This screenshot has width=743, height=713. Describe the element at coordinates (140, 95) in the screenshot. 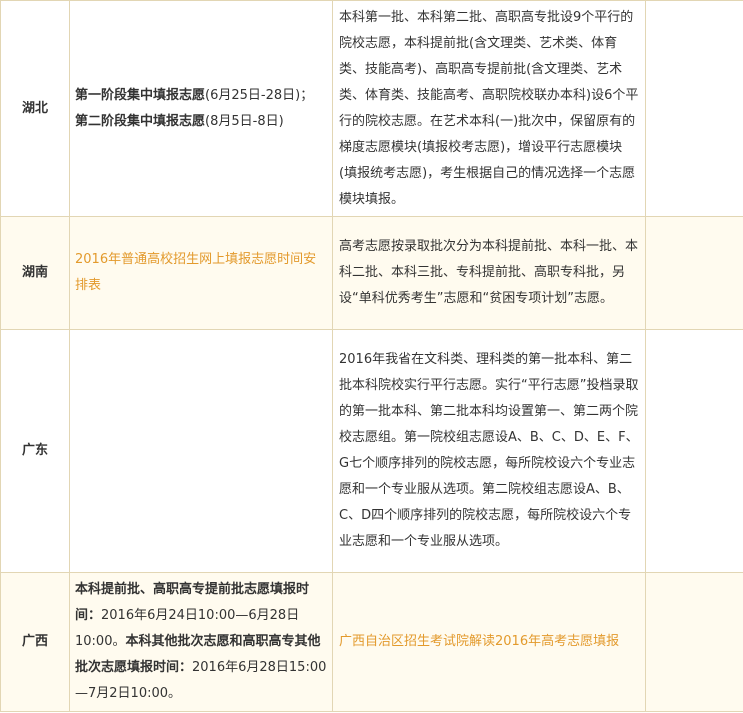

I see `schedule-label: 第一阶段集中填报志愿` at that location.